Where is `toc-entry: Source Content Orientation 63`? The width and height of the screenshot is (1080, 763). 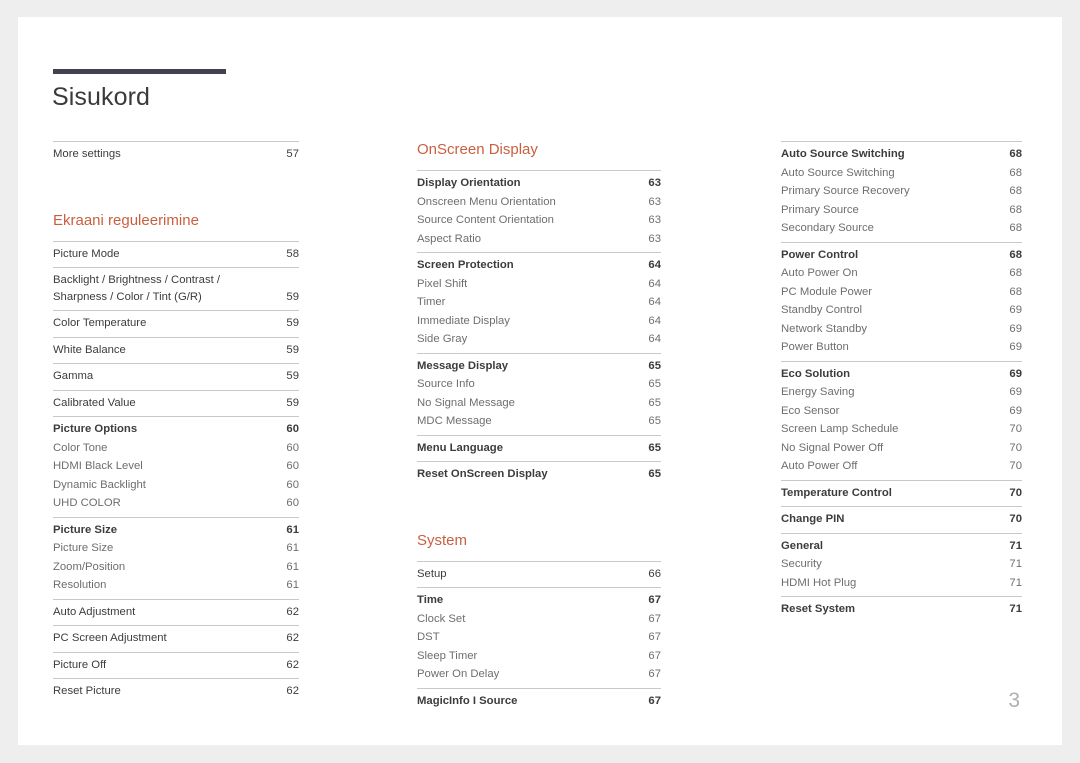 toc-entry: Source Content Orientation 63 is located at coordinates (539, 220).